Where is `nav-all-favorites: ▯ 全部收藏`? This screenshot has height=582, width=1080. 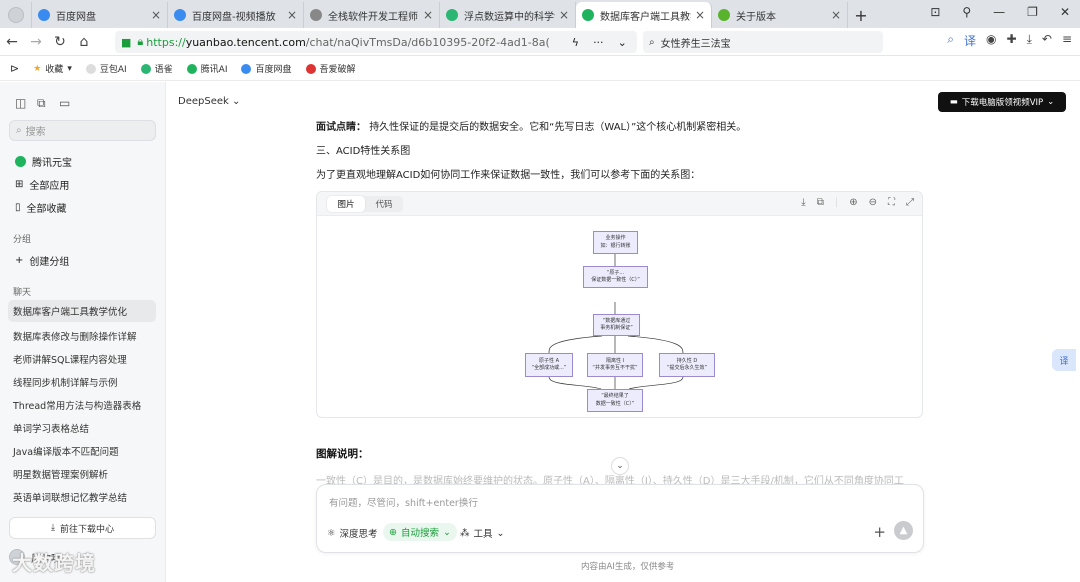 nav-all-favorites: ▯ 全部收藏 is located at coordinates (41, 207).